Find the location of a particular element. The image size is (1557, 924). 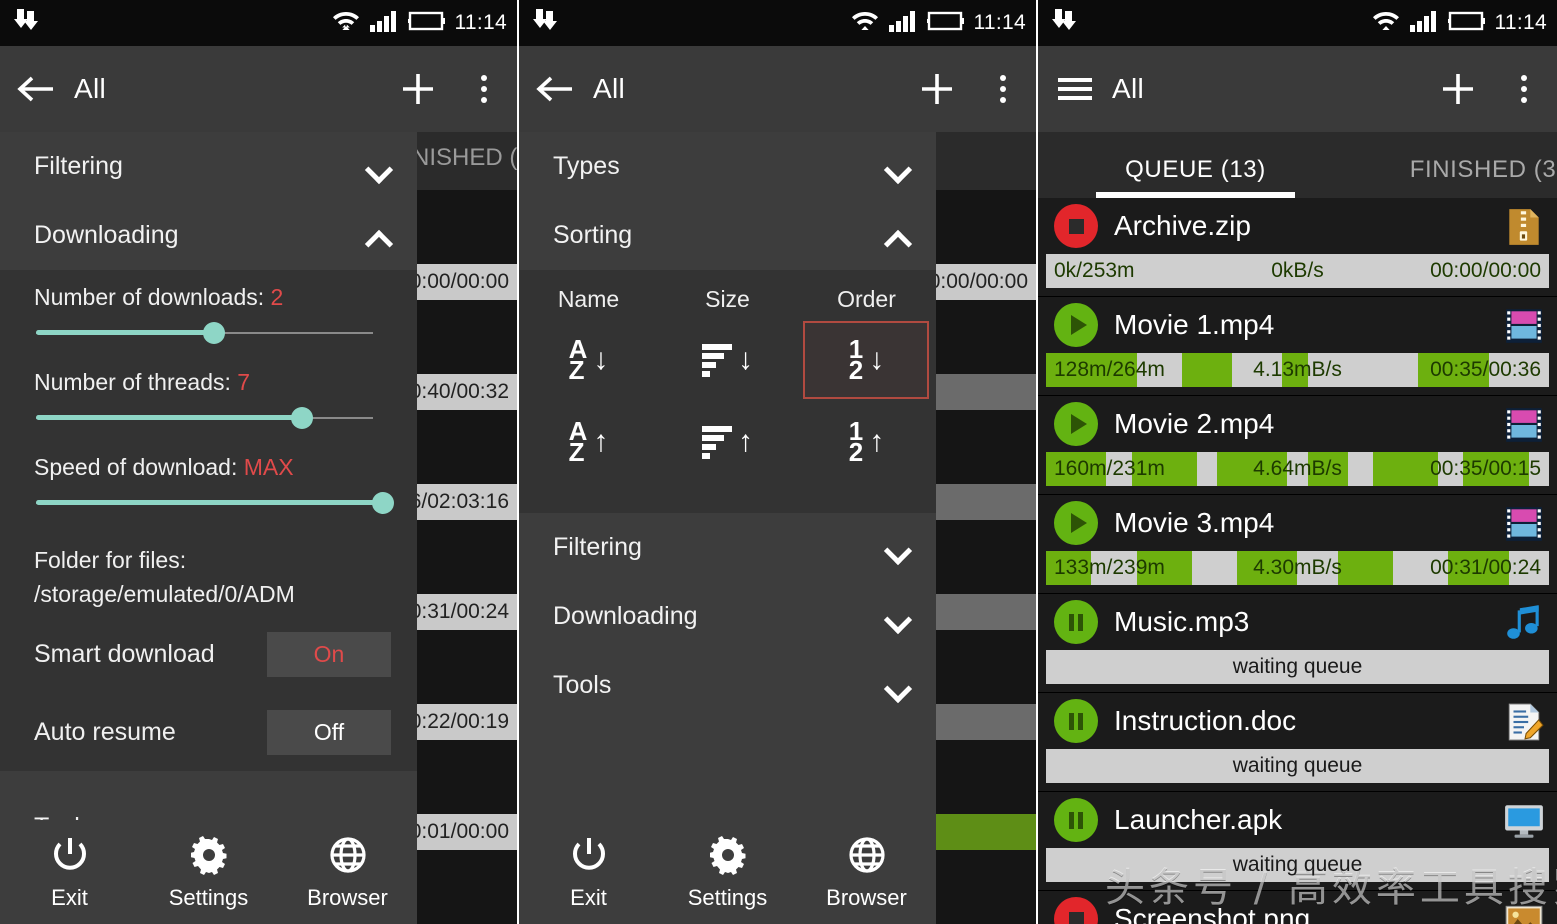

sort-name-ascending: A Z ↑ is located at coordinates (588, 442).